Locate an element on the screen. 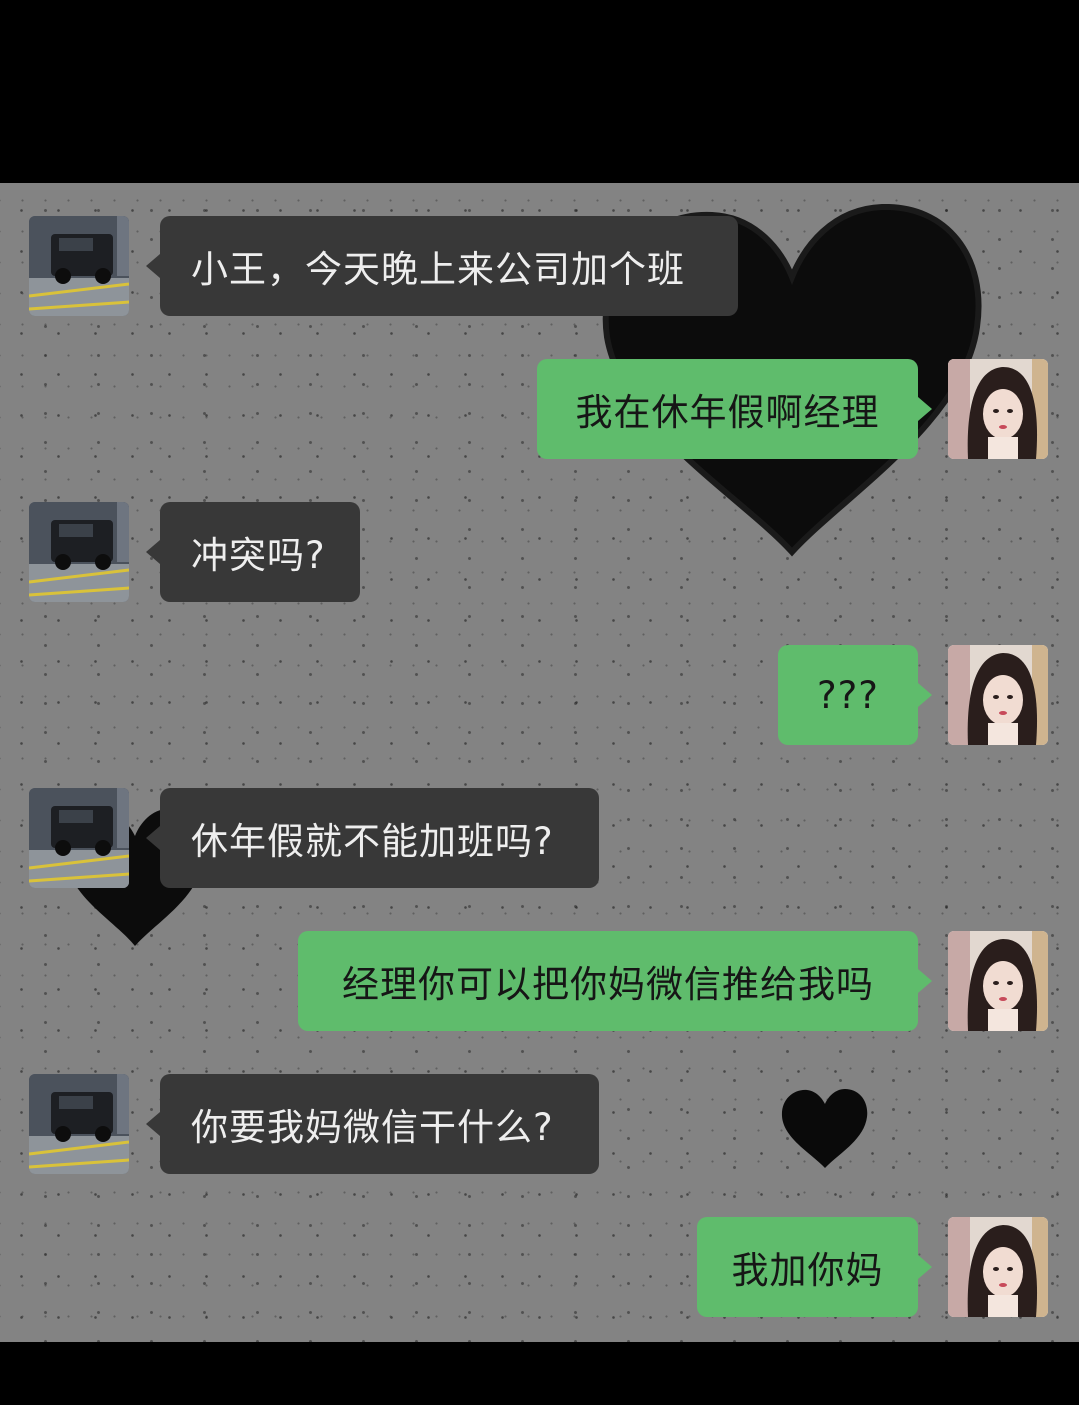 The height and width of the screenshot is (1405, 1079). message-bubble-outgoing: 我在休年假啊经理 is located at coordinates (734, 409).